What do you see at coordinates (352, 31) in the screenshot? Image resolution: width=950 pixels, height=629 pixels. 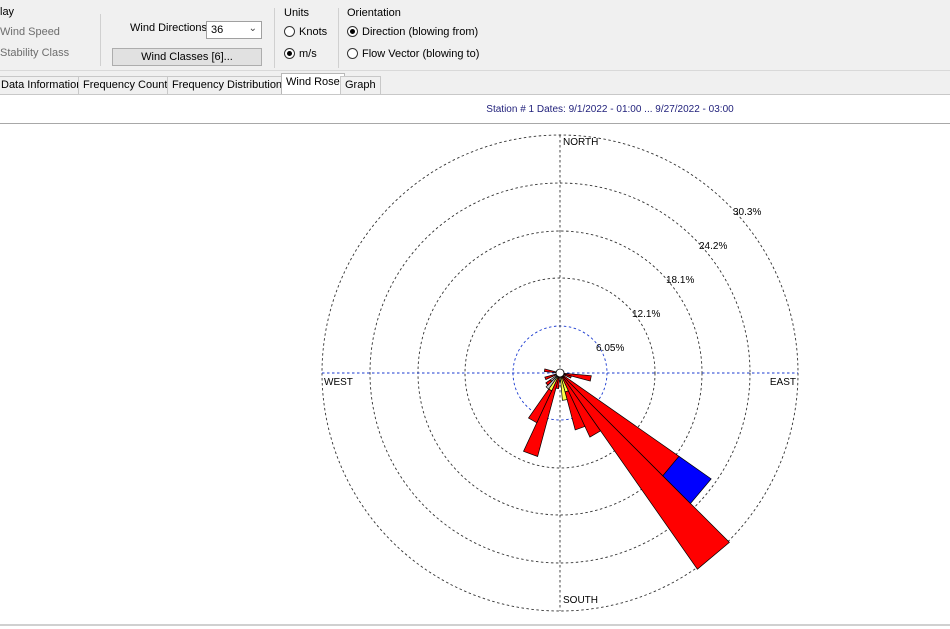 I see `direction-radio` at bounding box center [352, 31].